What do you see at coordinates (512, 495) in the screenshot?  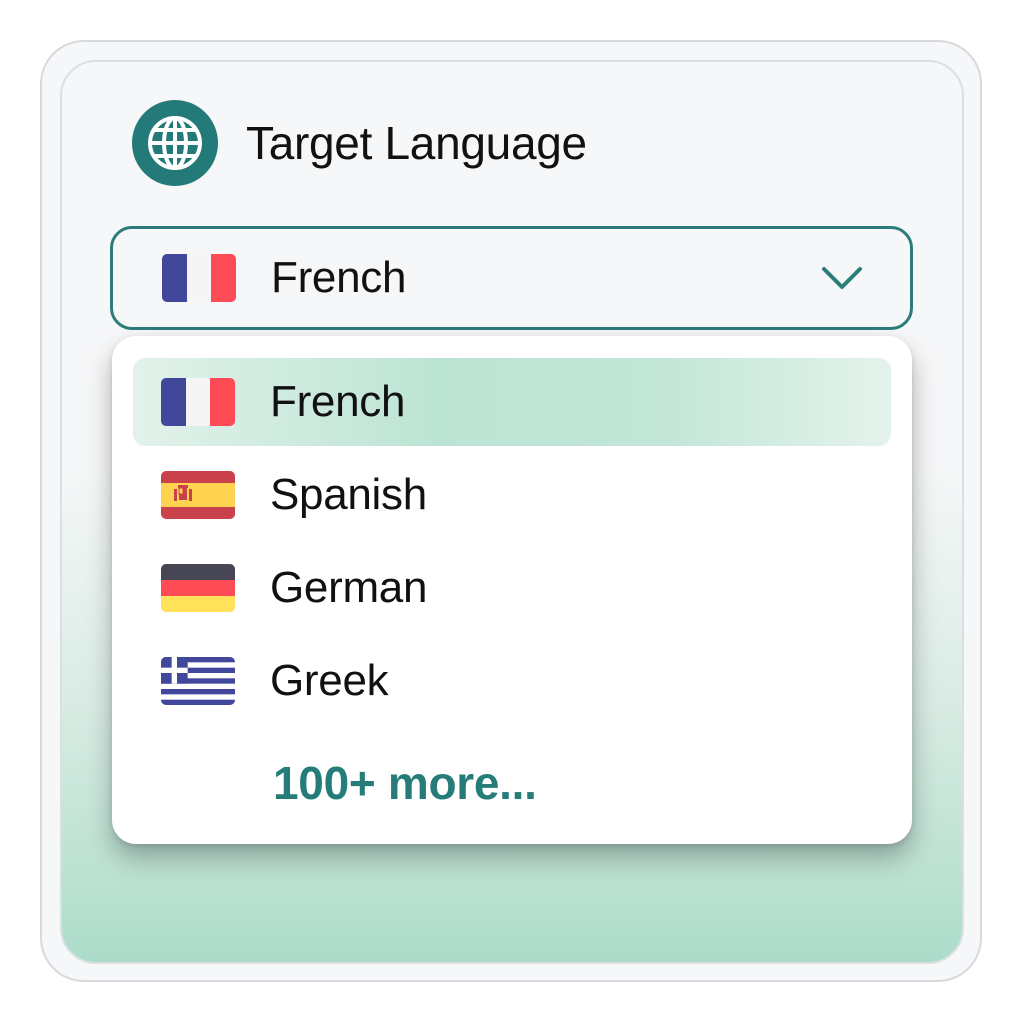 I see `option-spanish: Spanish` at bounding box center [512, 495].